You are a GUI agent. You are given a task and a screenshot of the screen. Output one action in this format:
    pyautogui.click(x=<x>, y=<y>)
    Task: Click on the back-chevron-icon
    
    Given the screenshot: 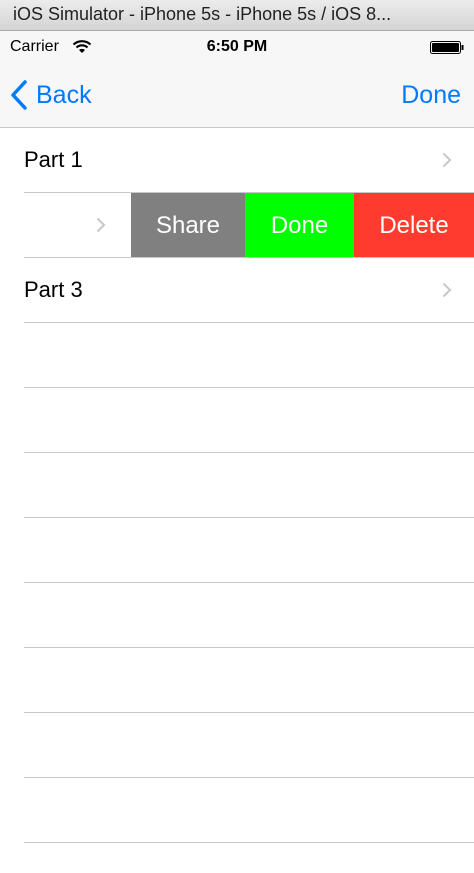 What is the action you would take?
    pyautogui.click(x=19, y=95)
    